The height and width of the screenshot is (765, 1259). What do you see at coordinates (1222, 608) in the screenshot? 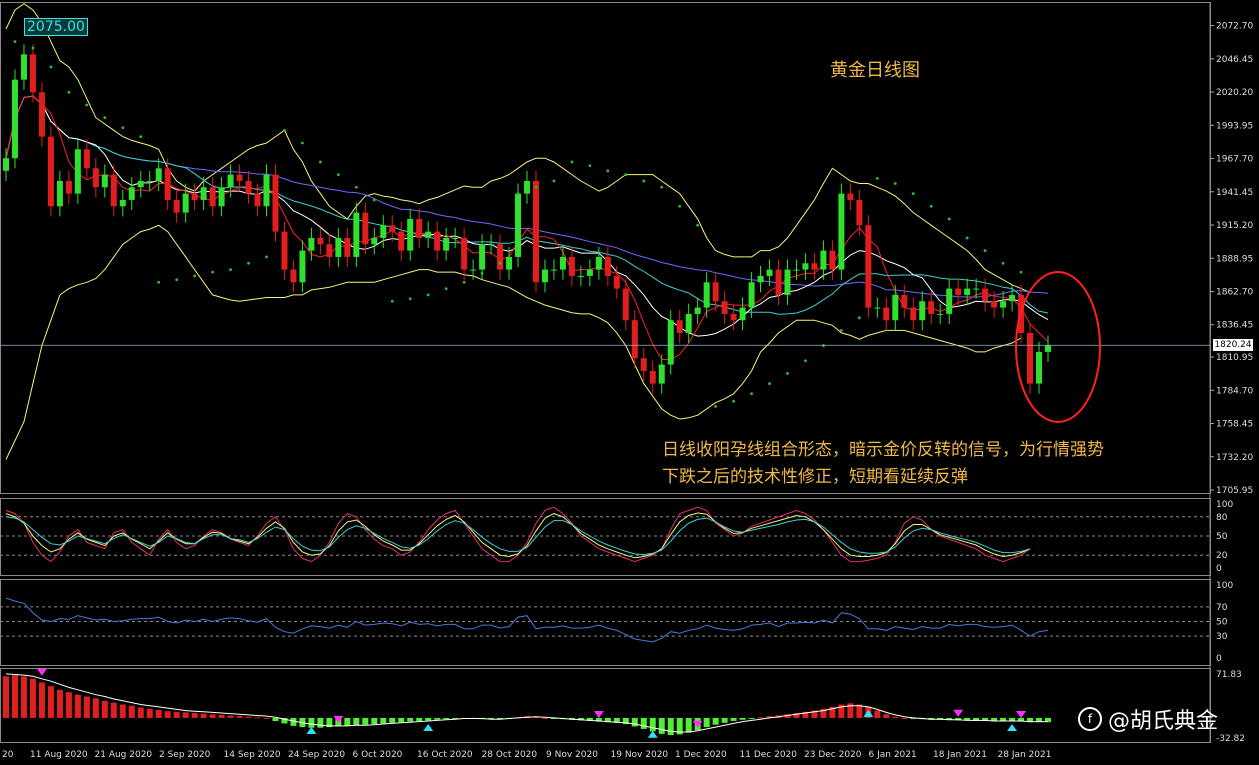
I see `rsi-tick-label: 70` at bounding box center [1222, 608].